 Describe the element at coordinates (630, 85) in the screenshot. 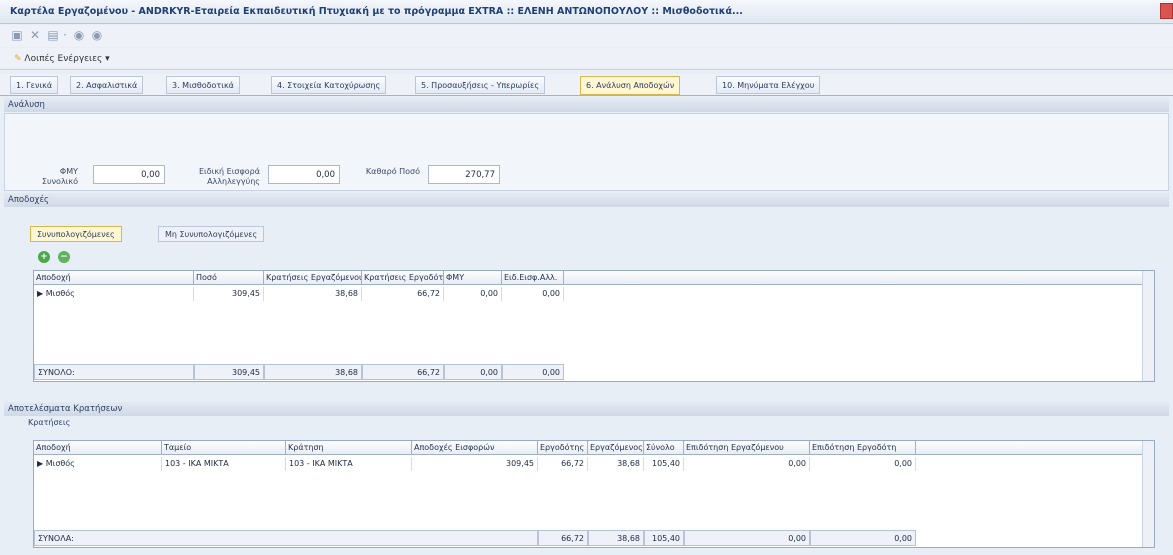

I see `tab-earnings-analysis: 6. Ανάλυση Αποδοχών` at that location.